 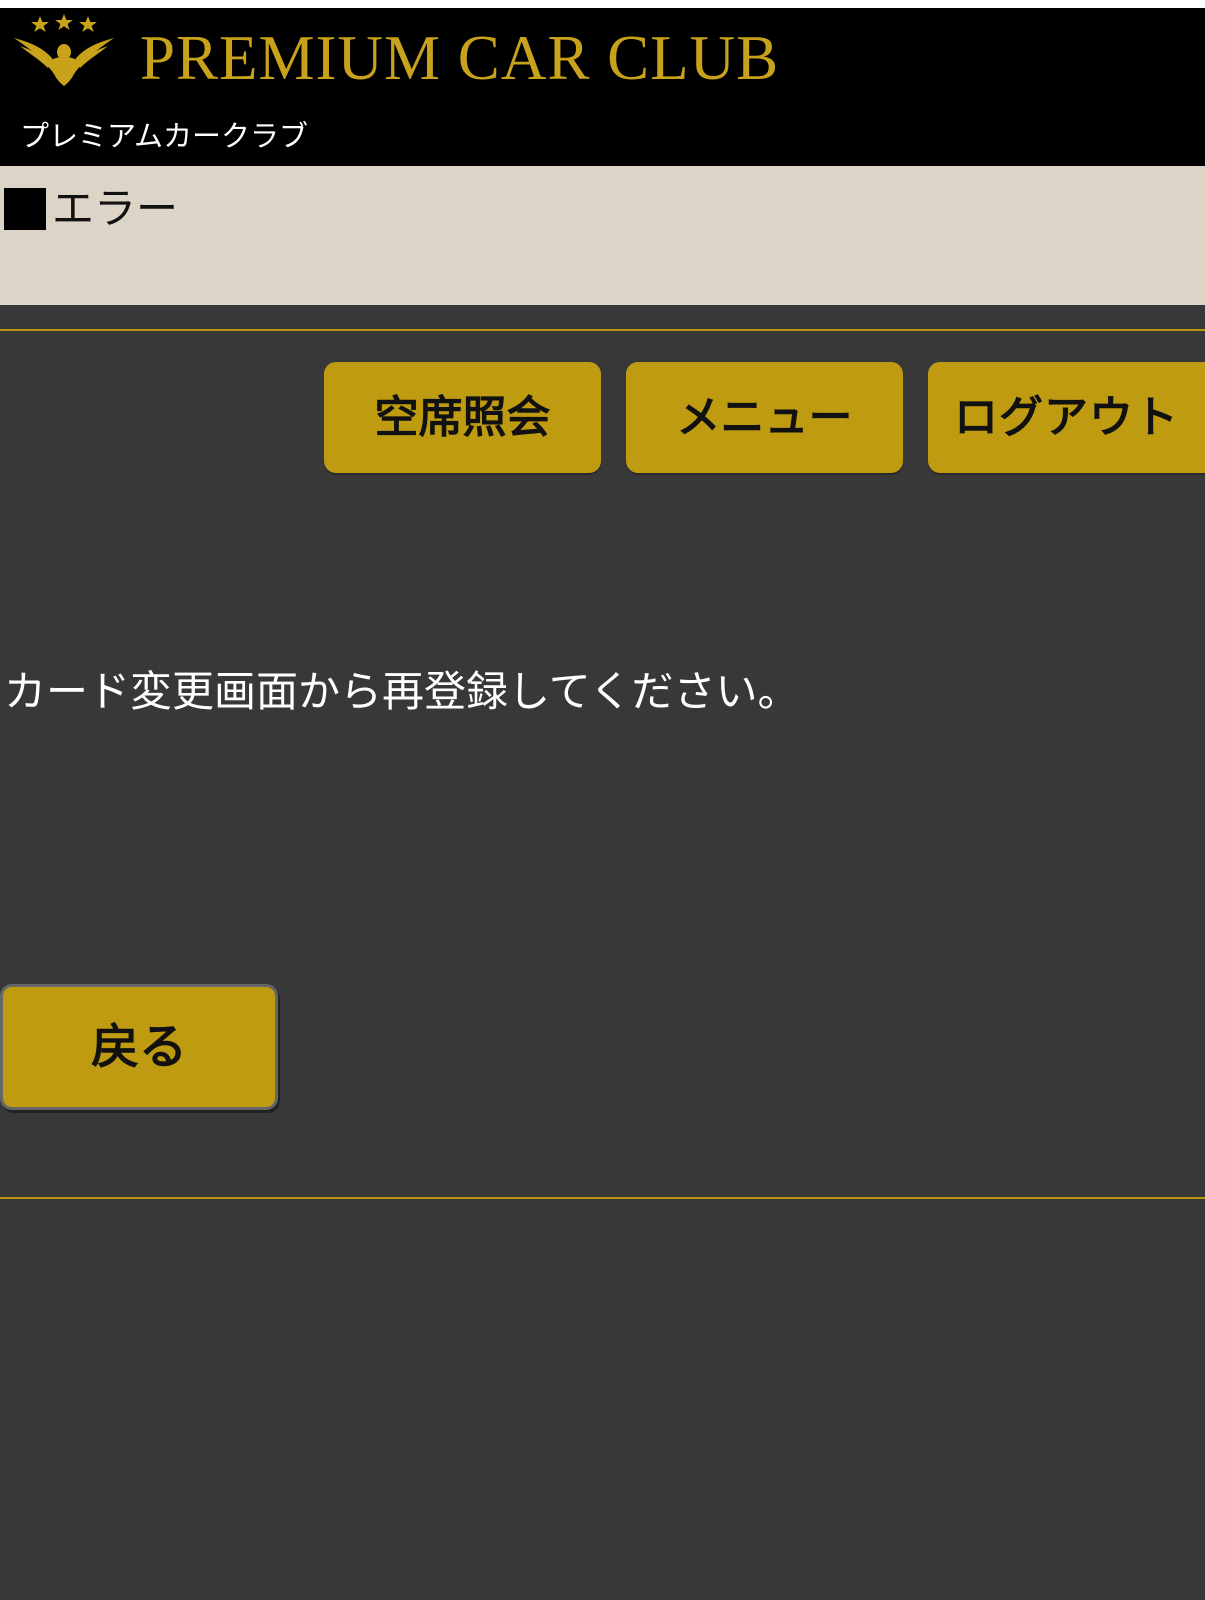 I want to click on bottom-divider, so click(x=602, y=1198).